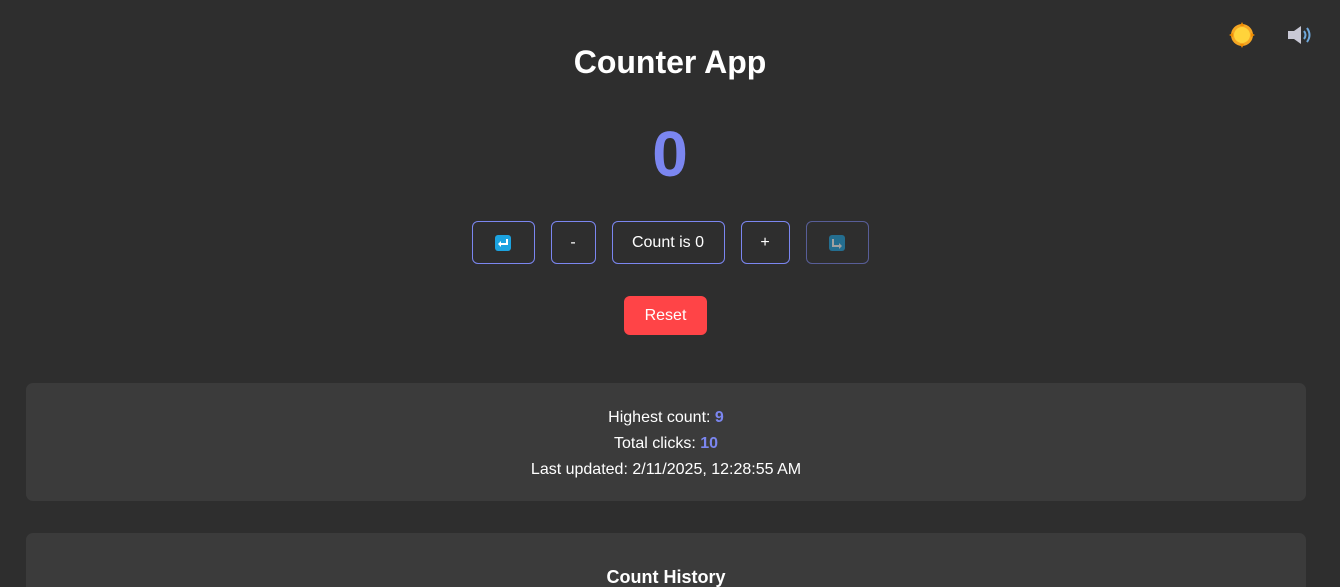 This screenshot has width=1340, height=587. I want to click on count-display: 0, so click(670, 154).